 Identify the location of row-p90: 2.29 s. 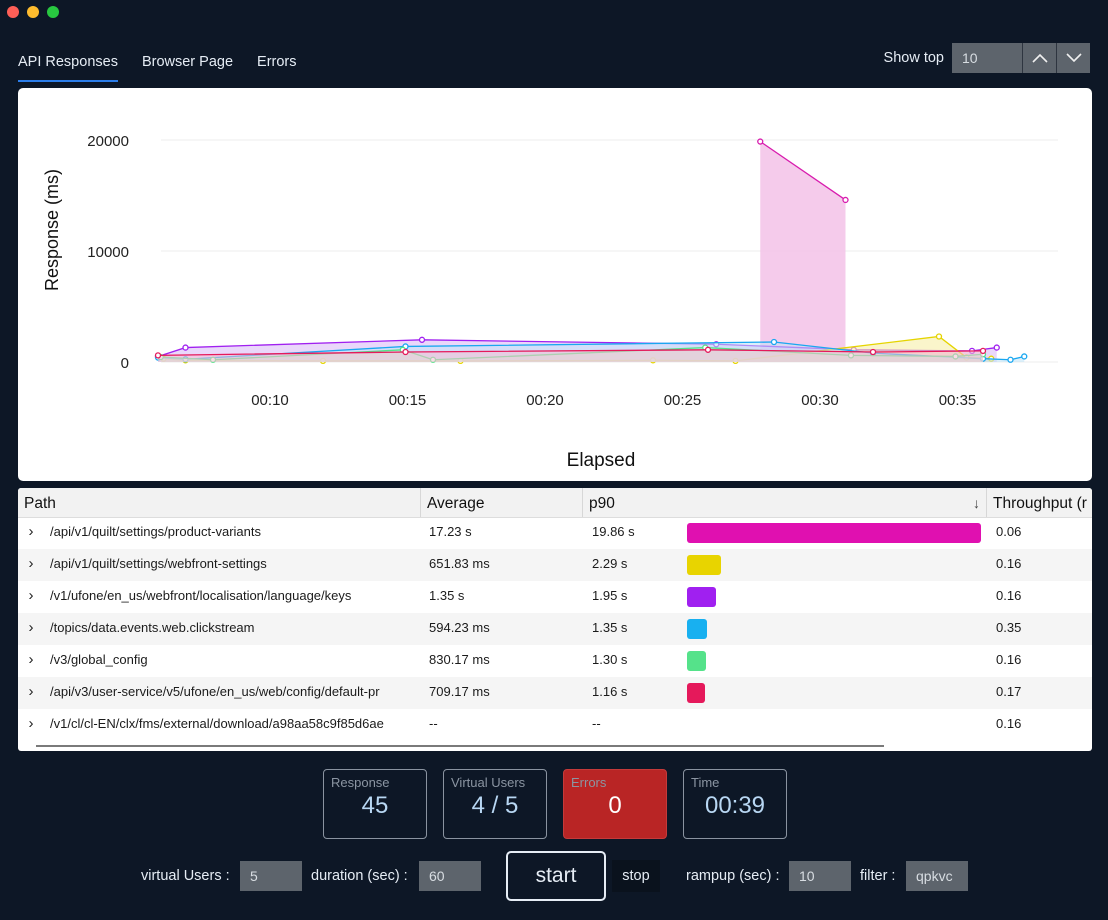
(610, 563).